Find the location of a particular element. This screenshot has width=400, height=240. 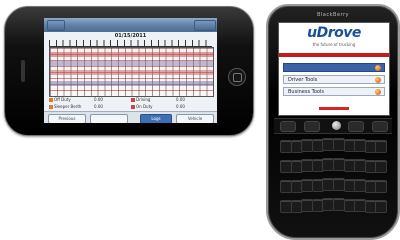

menu-item-label: Business Tools is located at coordinates (306, 92).